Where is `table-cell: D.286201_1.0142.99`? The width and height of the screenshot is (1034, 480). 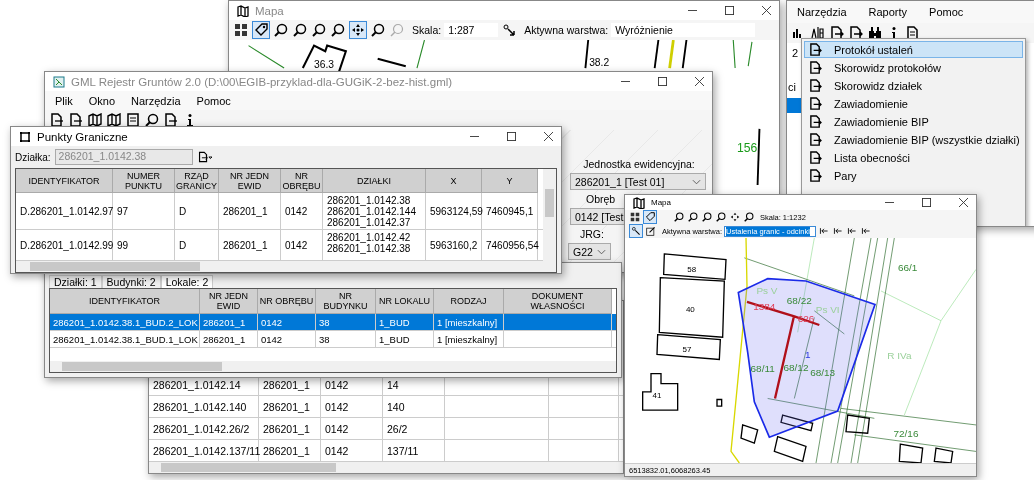 table-cell: D.286201_1.0142.99 is located at coordinates (64, 245).